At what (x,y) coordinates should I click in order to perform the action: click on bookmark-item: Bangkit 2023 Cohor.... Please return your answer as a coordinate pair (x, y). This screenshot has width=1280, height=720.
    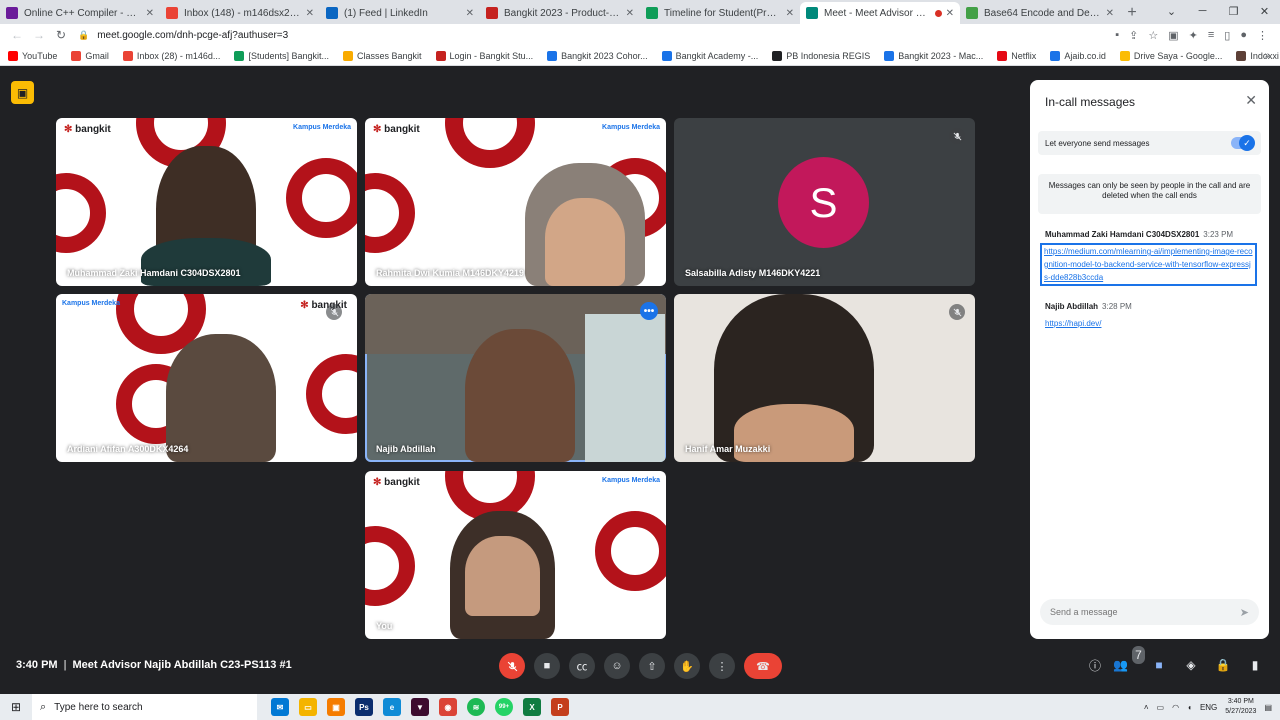
    Looking at the image, I should click on (597, 55).